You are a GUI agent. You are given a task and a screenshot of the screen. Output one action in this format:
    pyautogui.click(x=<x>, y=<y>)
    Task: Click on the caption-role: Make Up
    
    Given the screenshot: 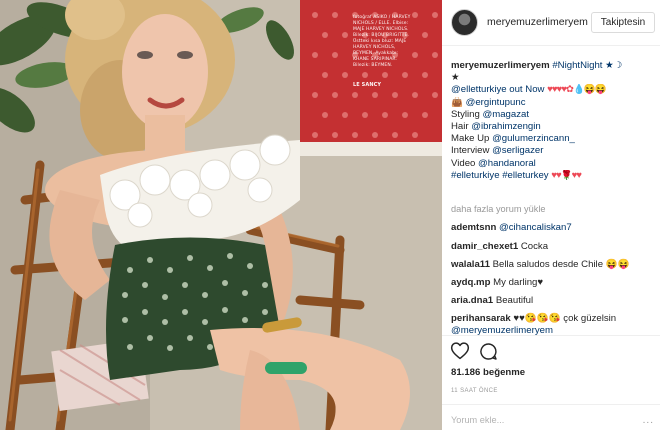 What is the action you would take?
    pyautogui.click(x=472, y=139)
    